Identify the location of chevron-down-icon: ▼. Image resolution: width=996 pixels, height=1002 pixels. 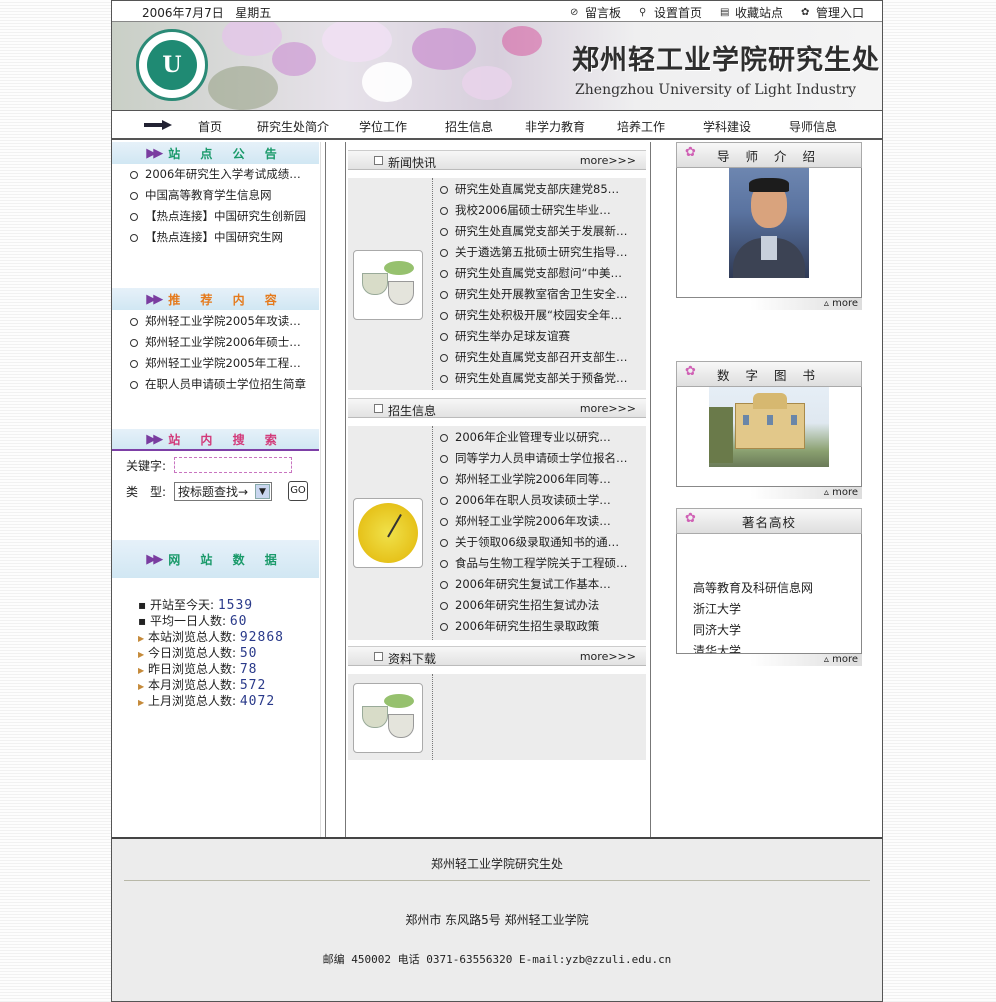
(262, 491).